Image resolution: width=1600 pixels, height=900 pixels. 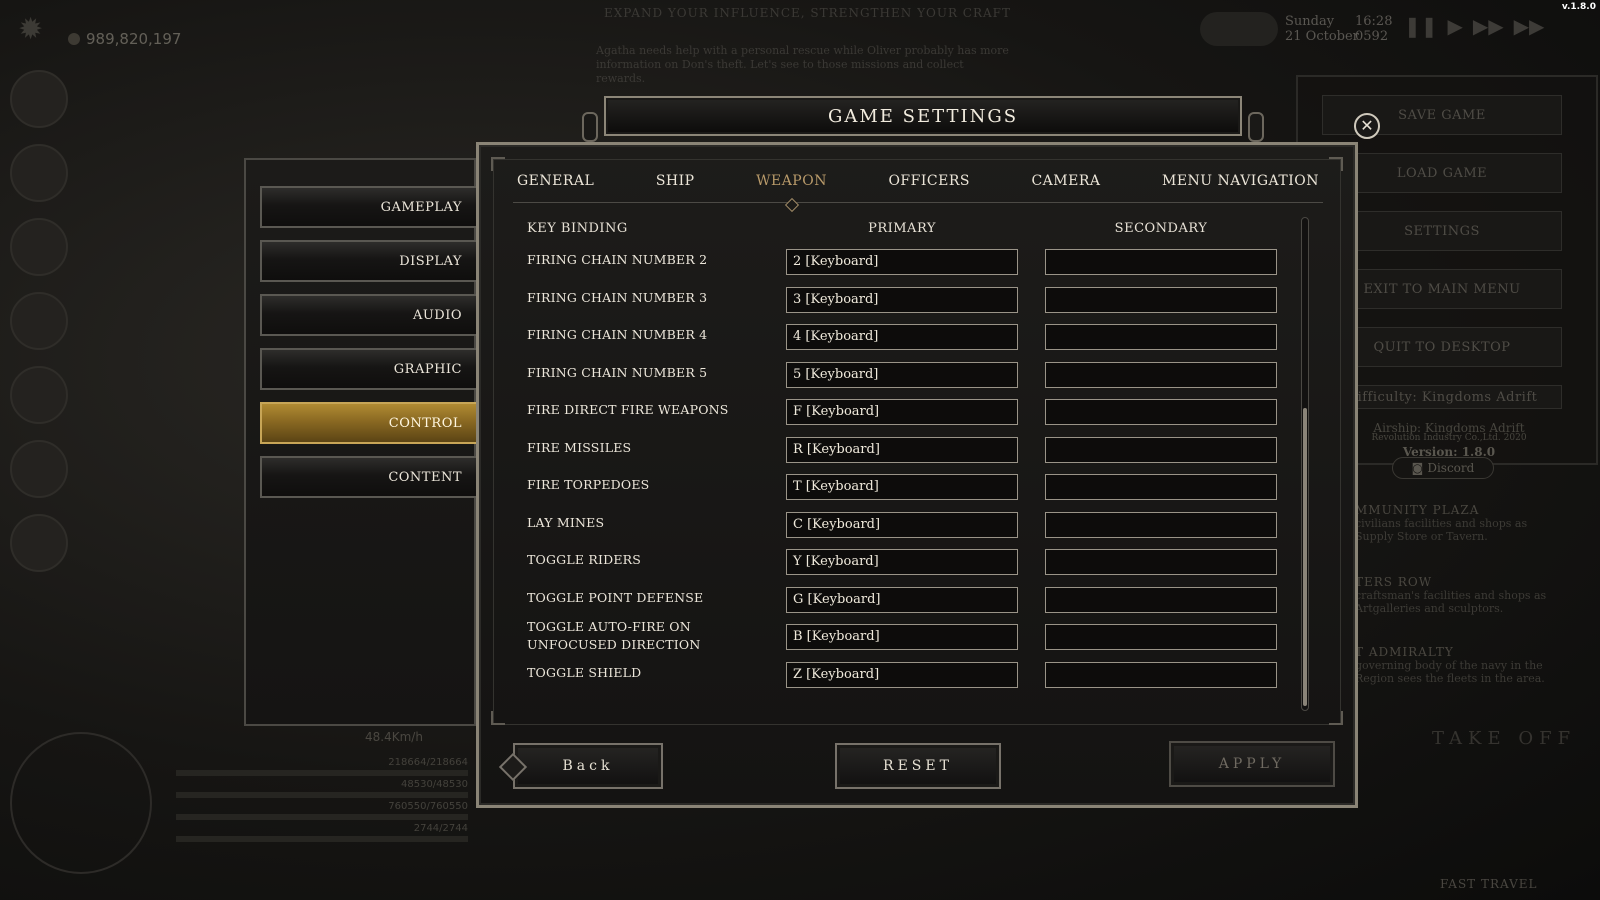 I want to click on version-label: v.1.8.0, so click(x=1578, y=7).